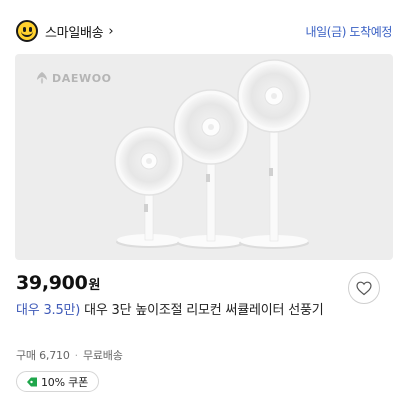 The height and width of the screenshot is (402, 407). I want to click on top-bar: 스마일배송 › 내일(금) 도착예정, so click(204, 31).